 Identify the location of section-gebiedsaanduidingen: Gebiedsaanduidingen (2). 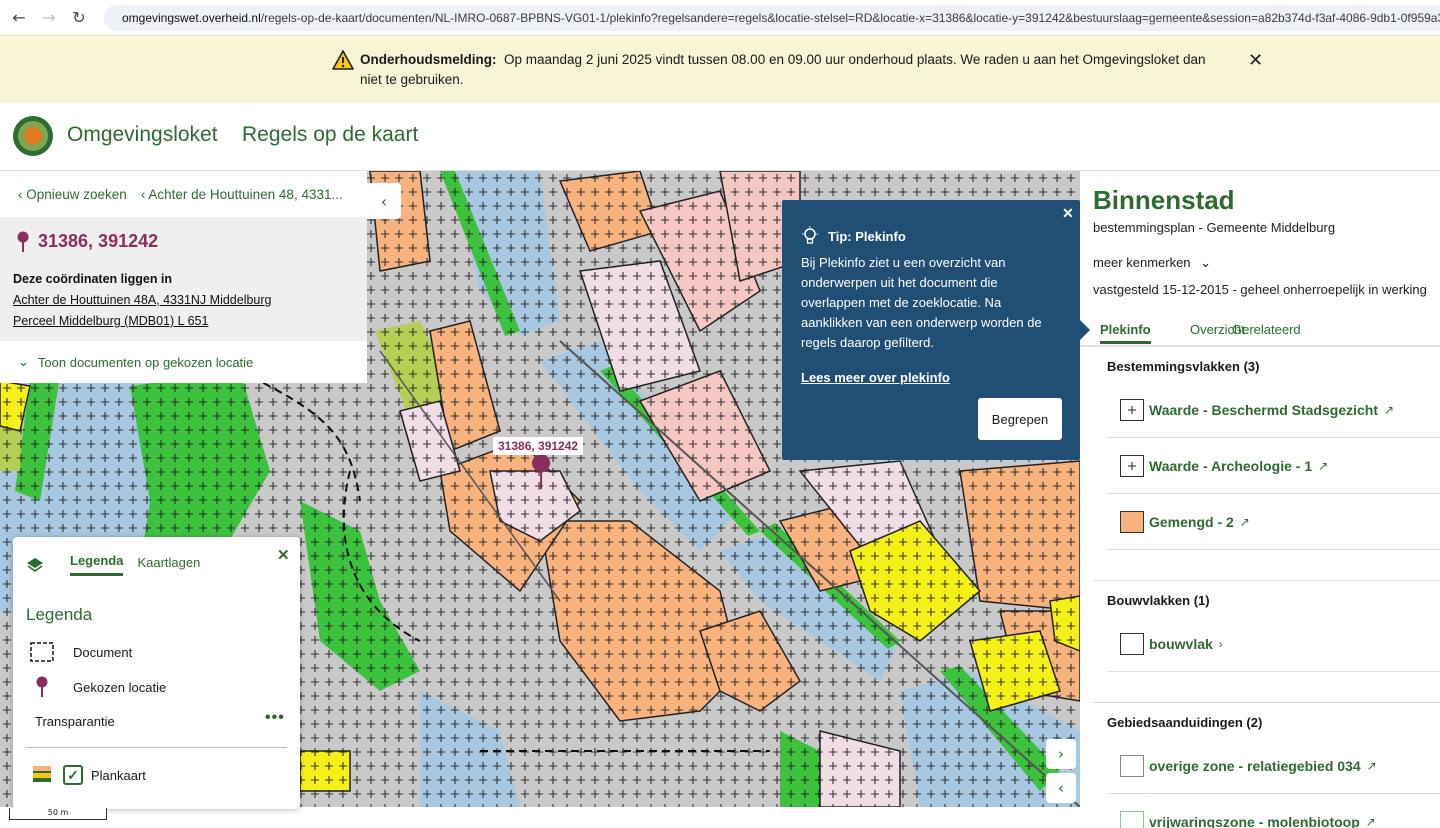
(1185, 722).